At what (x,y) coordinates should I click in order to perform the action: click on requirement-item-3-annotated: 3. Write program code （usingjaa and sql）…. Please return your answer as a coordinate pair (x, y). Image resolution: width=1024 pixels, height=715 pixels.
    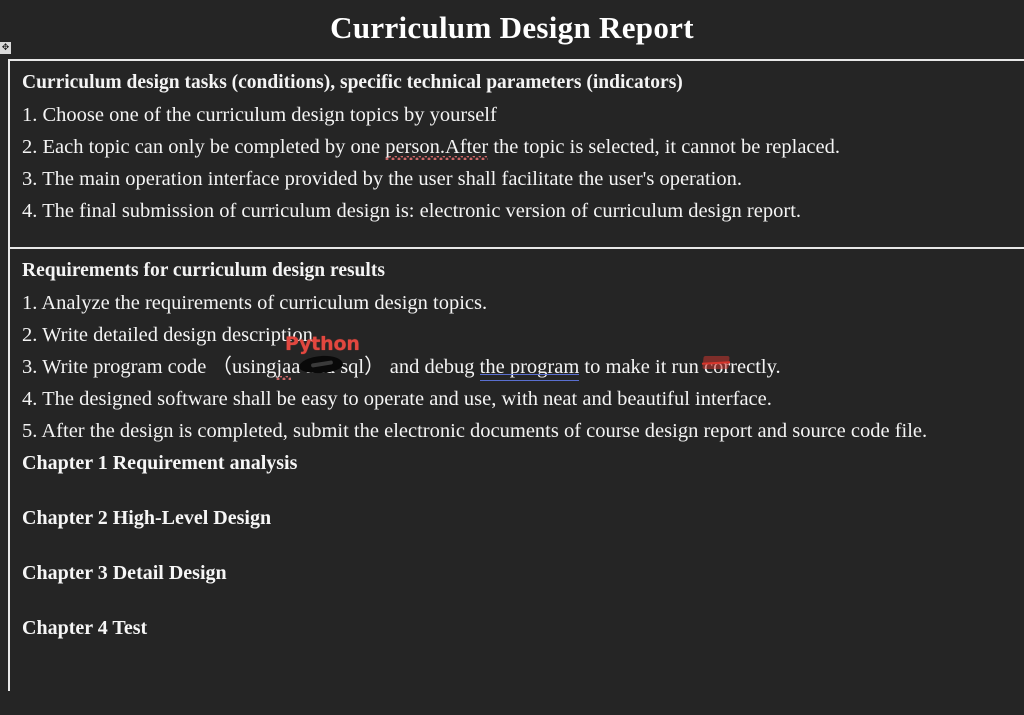
    Looking at the image, I should click on (523, 358).